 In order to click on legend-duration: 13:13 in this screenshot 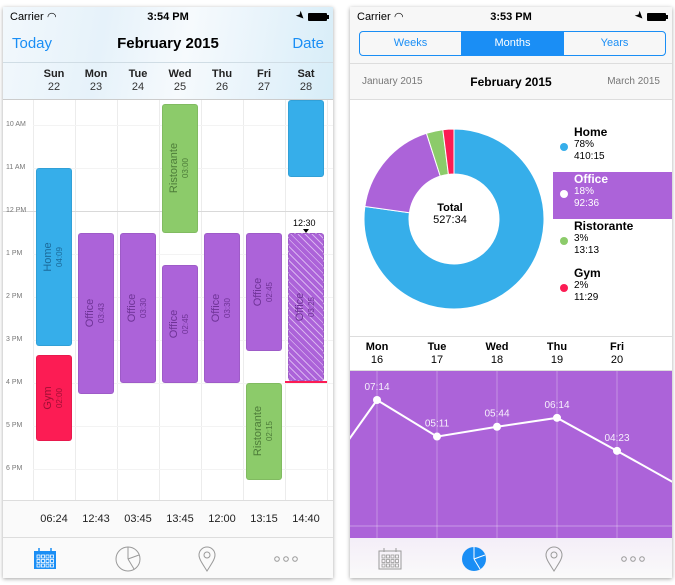, I will do `click(587, 250)`.